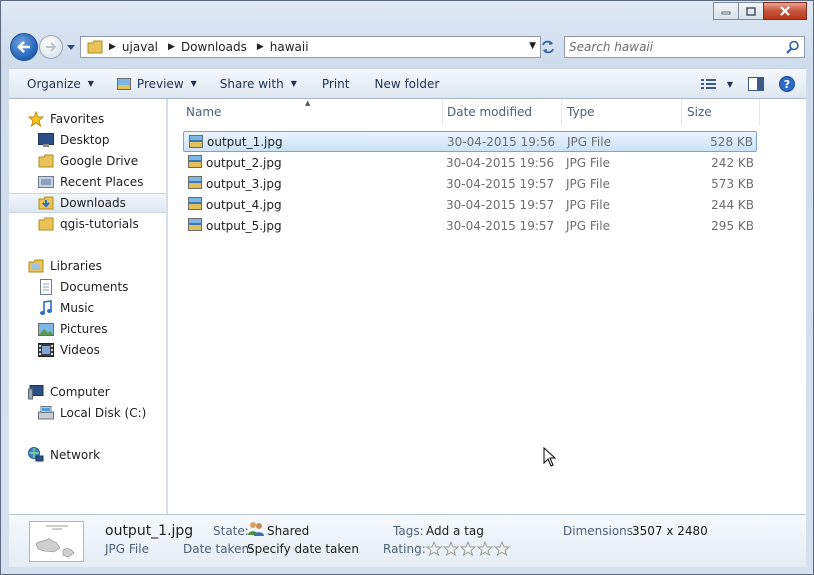  What do you see at coordinates (103, 413) in the screenshot?
I see `sidebar-item-label: Local Disk (C:)` at bounding box center [103, 413].